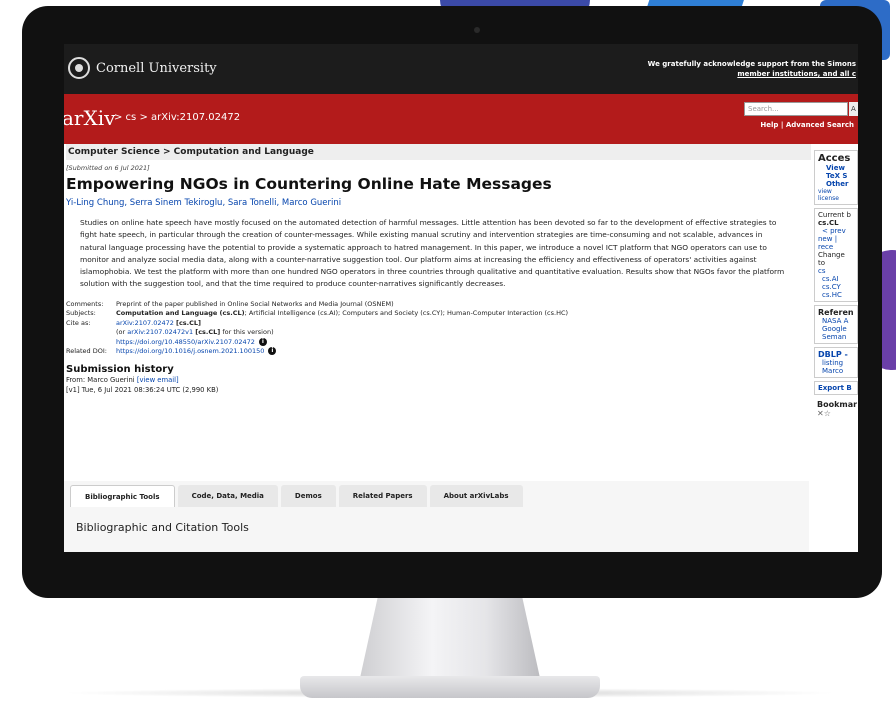 The width and height of the screenshot is (896, 705). I want to click on change-cat-cs-cy: cs.CY, so click(836, 287).